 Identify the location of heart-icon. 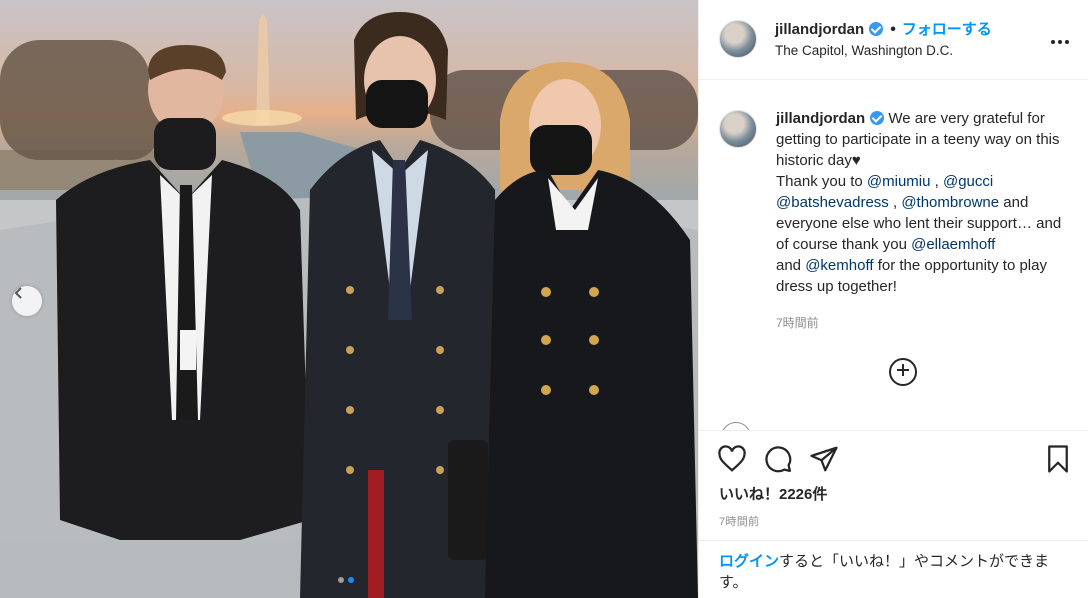
(732, 461).